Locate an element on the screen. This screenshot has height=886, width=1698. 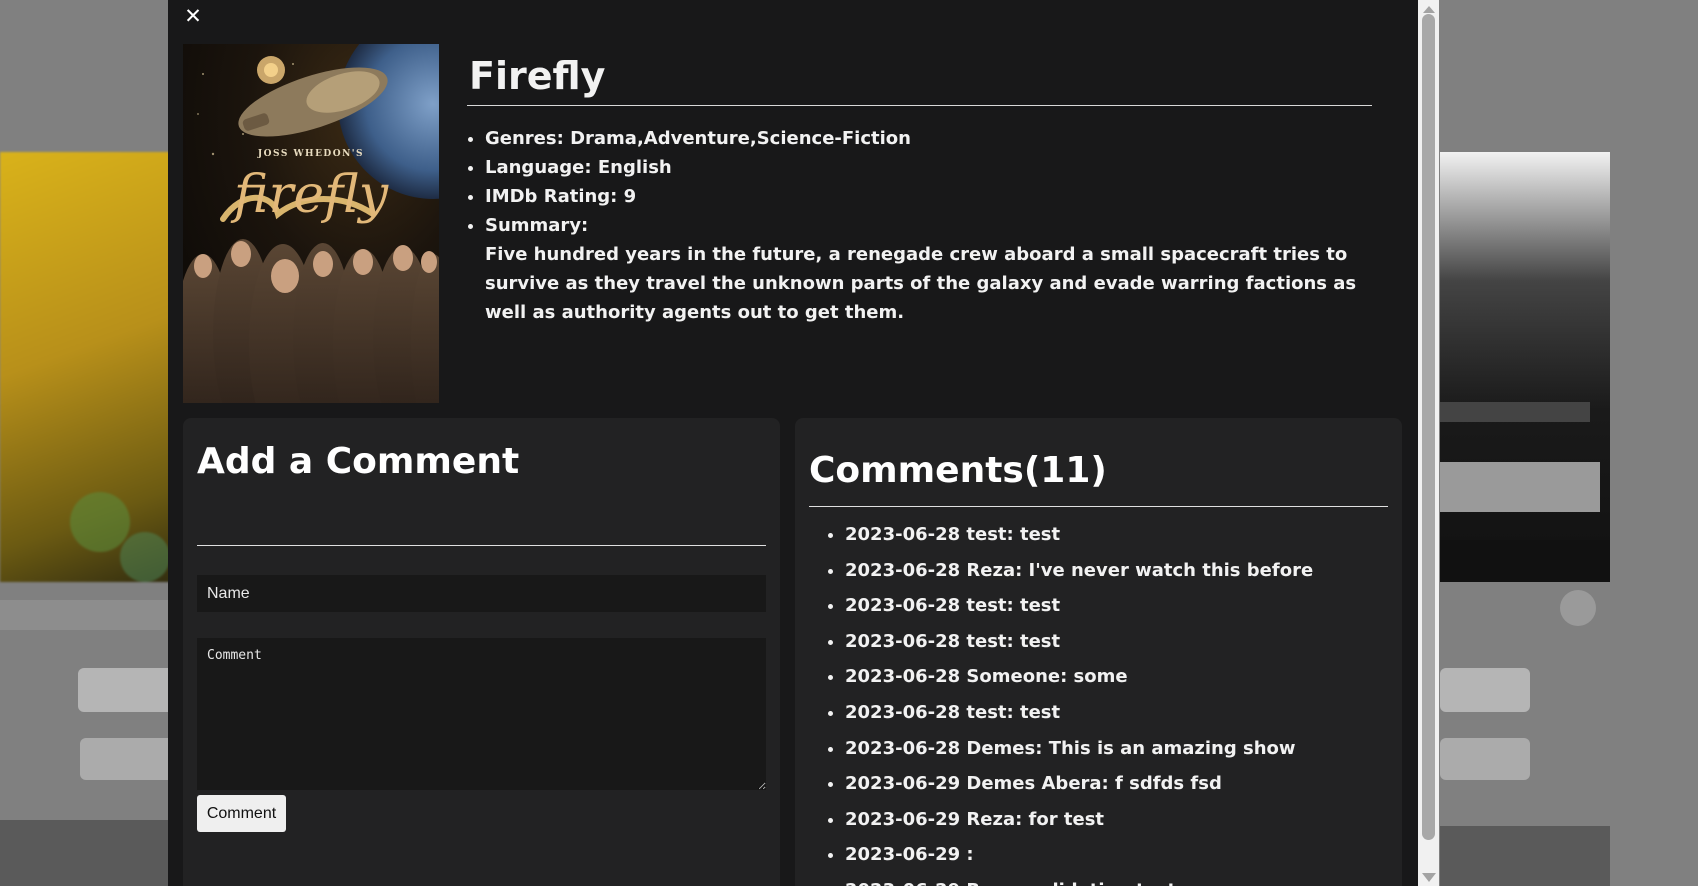
poster-image: JOSS WHEDON'S firefly is located at coordinates (311, 223).